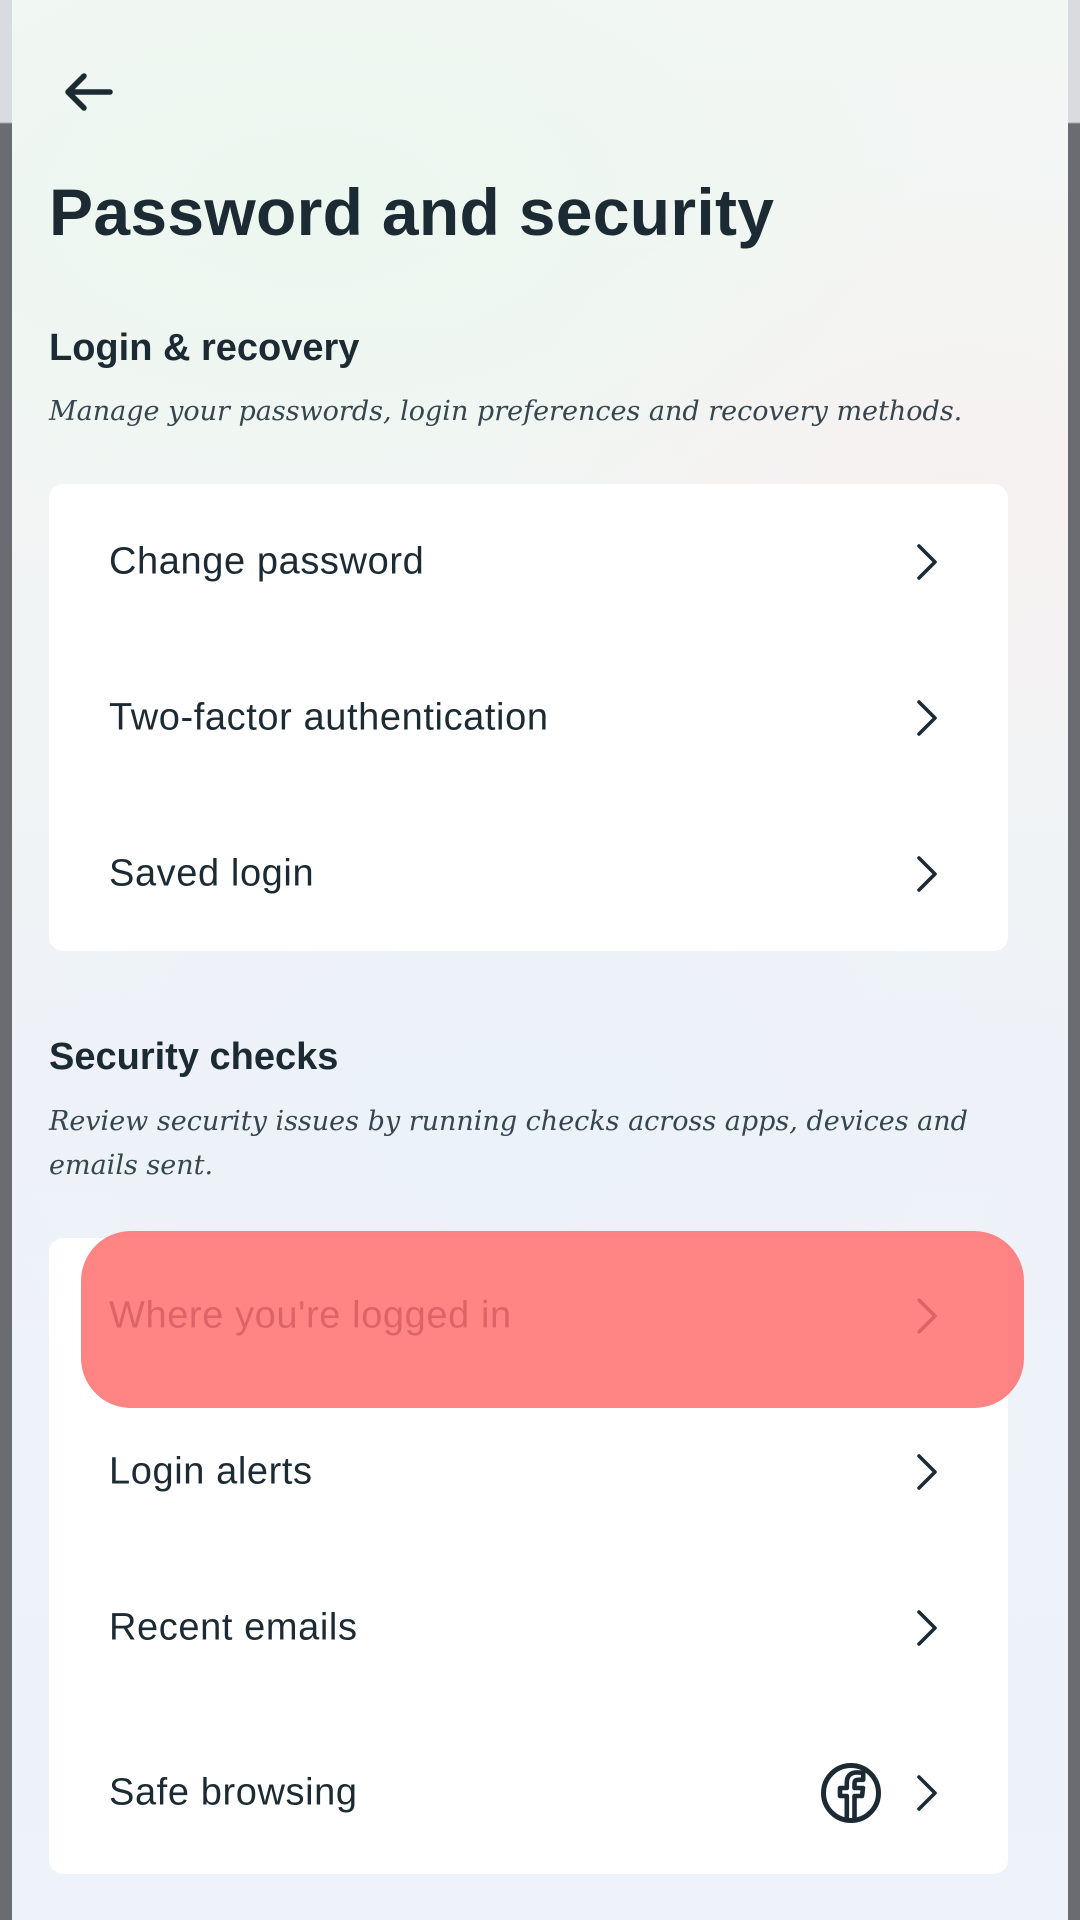 Image resolution: width=1080 pixels, height=1920 pixels. I want to click on left-edge, so click(6, 960).